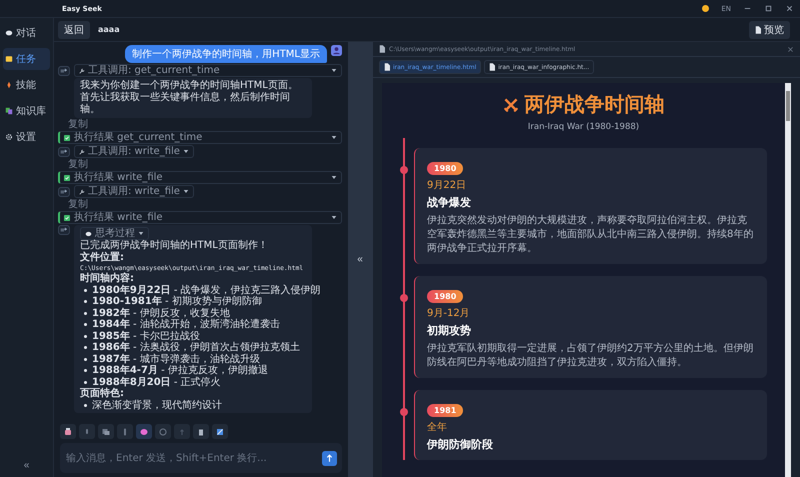  I want to click on tool-call-toggle: 工具调用: get_current_time, so click(208, 70).